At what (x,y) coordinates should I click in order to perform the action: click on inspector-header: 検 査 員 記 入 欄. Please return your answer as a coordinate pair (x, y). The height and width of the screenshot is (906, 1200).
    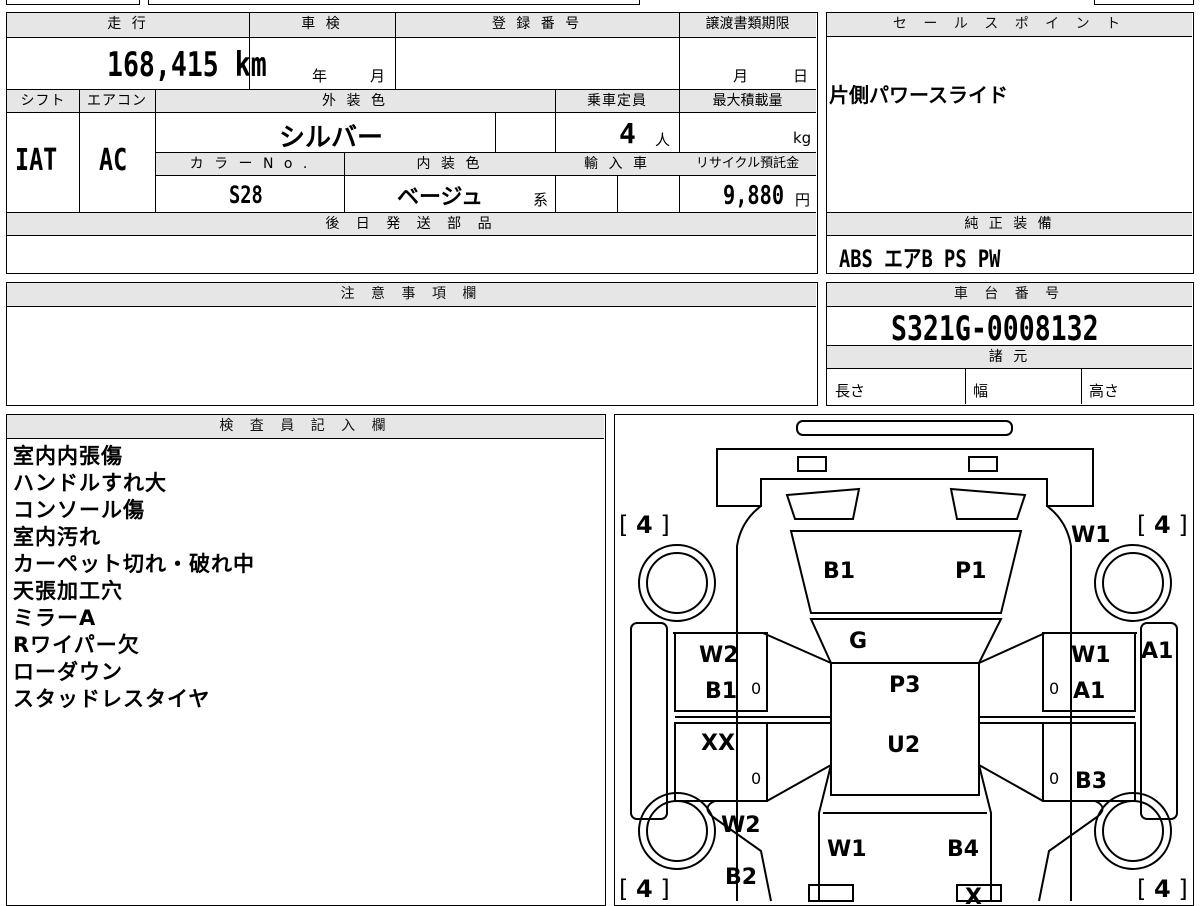
    Looking at the image, I should click on (305, 427).